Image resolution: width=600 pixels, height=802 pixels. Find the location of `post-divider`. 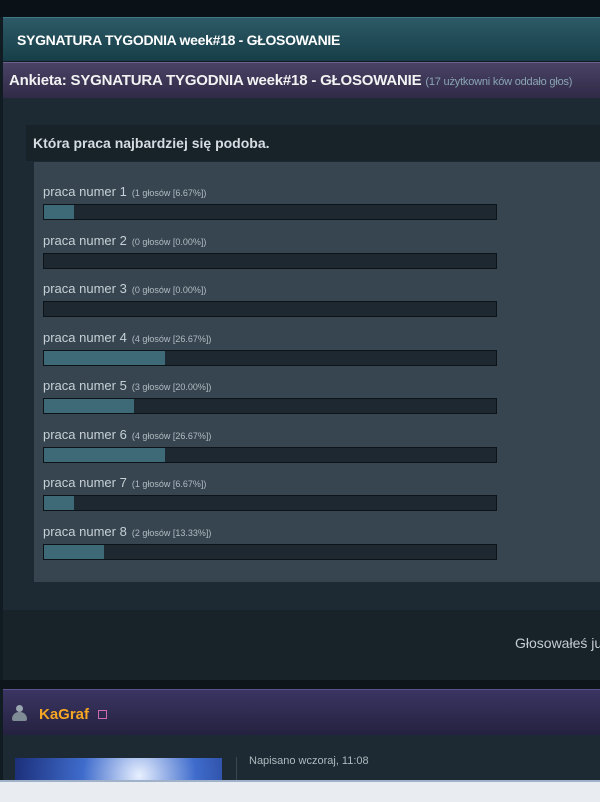

post-divider is located at coordinates (236, 768).